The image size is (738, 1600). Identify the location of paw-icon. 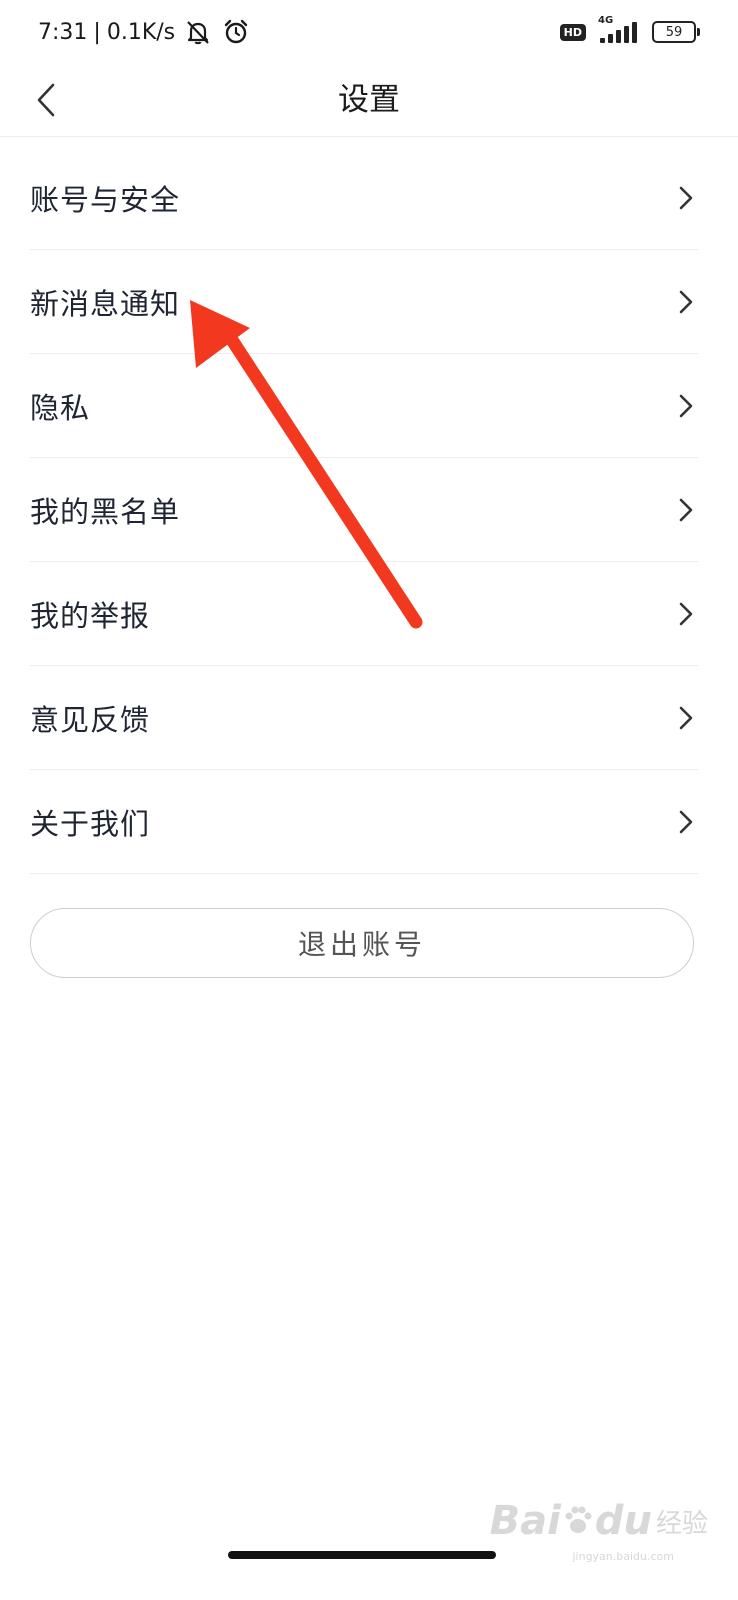
(578, 1521).